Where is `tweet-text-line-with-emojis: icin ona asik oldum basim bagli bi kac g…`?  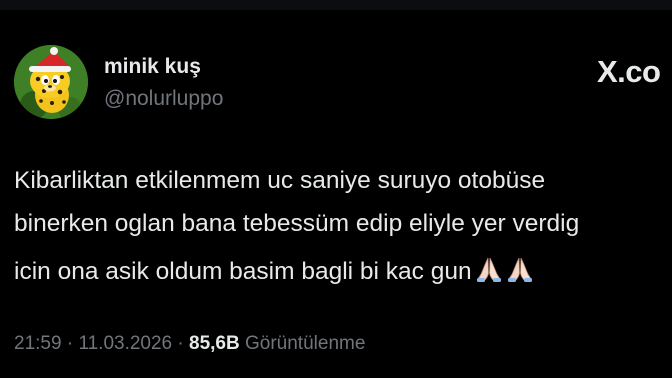 tweet-text-line-with-emojis: icin ona asik oldum basim bagli bi kac g… is located at coordinates (274, 272).